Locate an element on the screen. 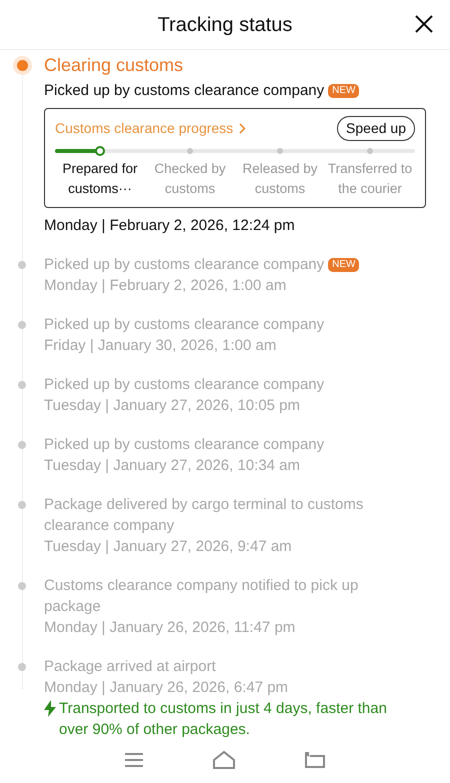 Image resolution: width=450 pixels, height=783 pixels. step-label: Checked by customs is located at coordinates (190, 179).